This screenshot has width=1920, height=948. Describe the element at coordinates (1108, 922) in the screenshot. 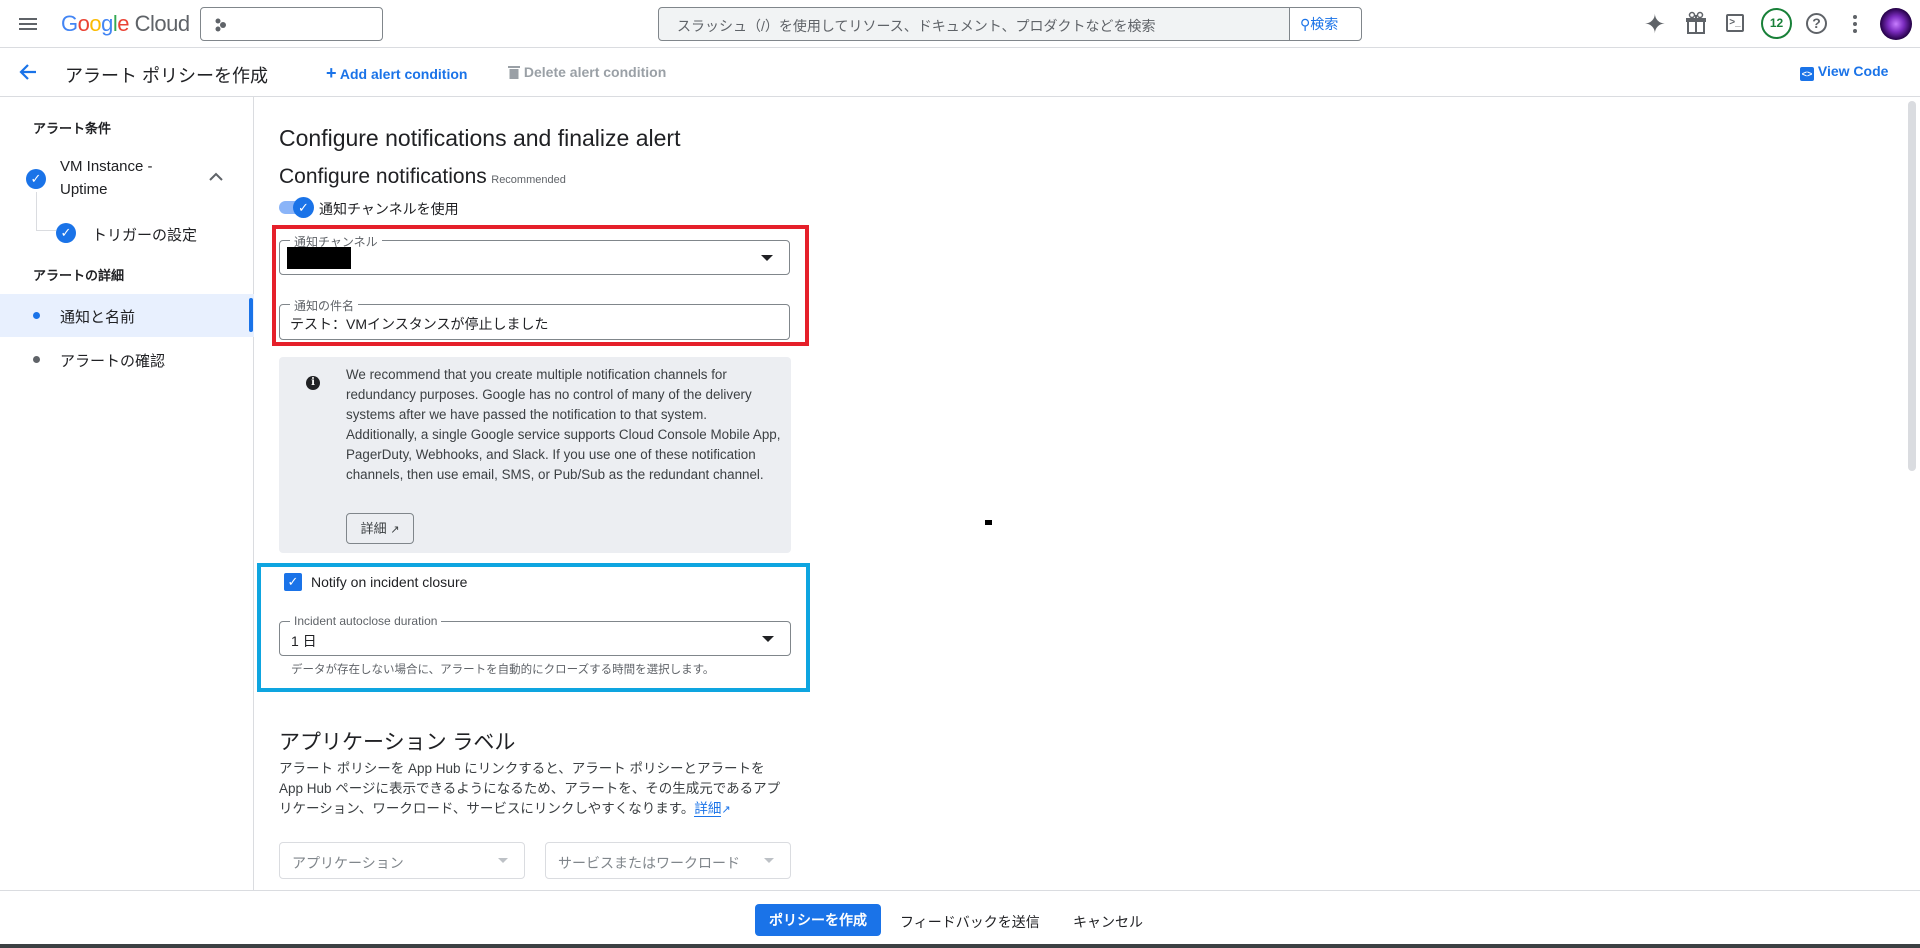

I see `cancel-button: キャンセル` at that location.